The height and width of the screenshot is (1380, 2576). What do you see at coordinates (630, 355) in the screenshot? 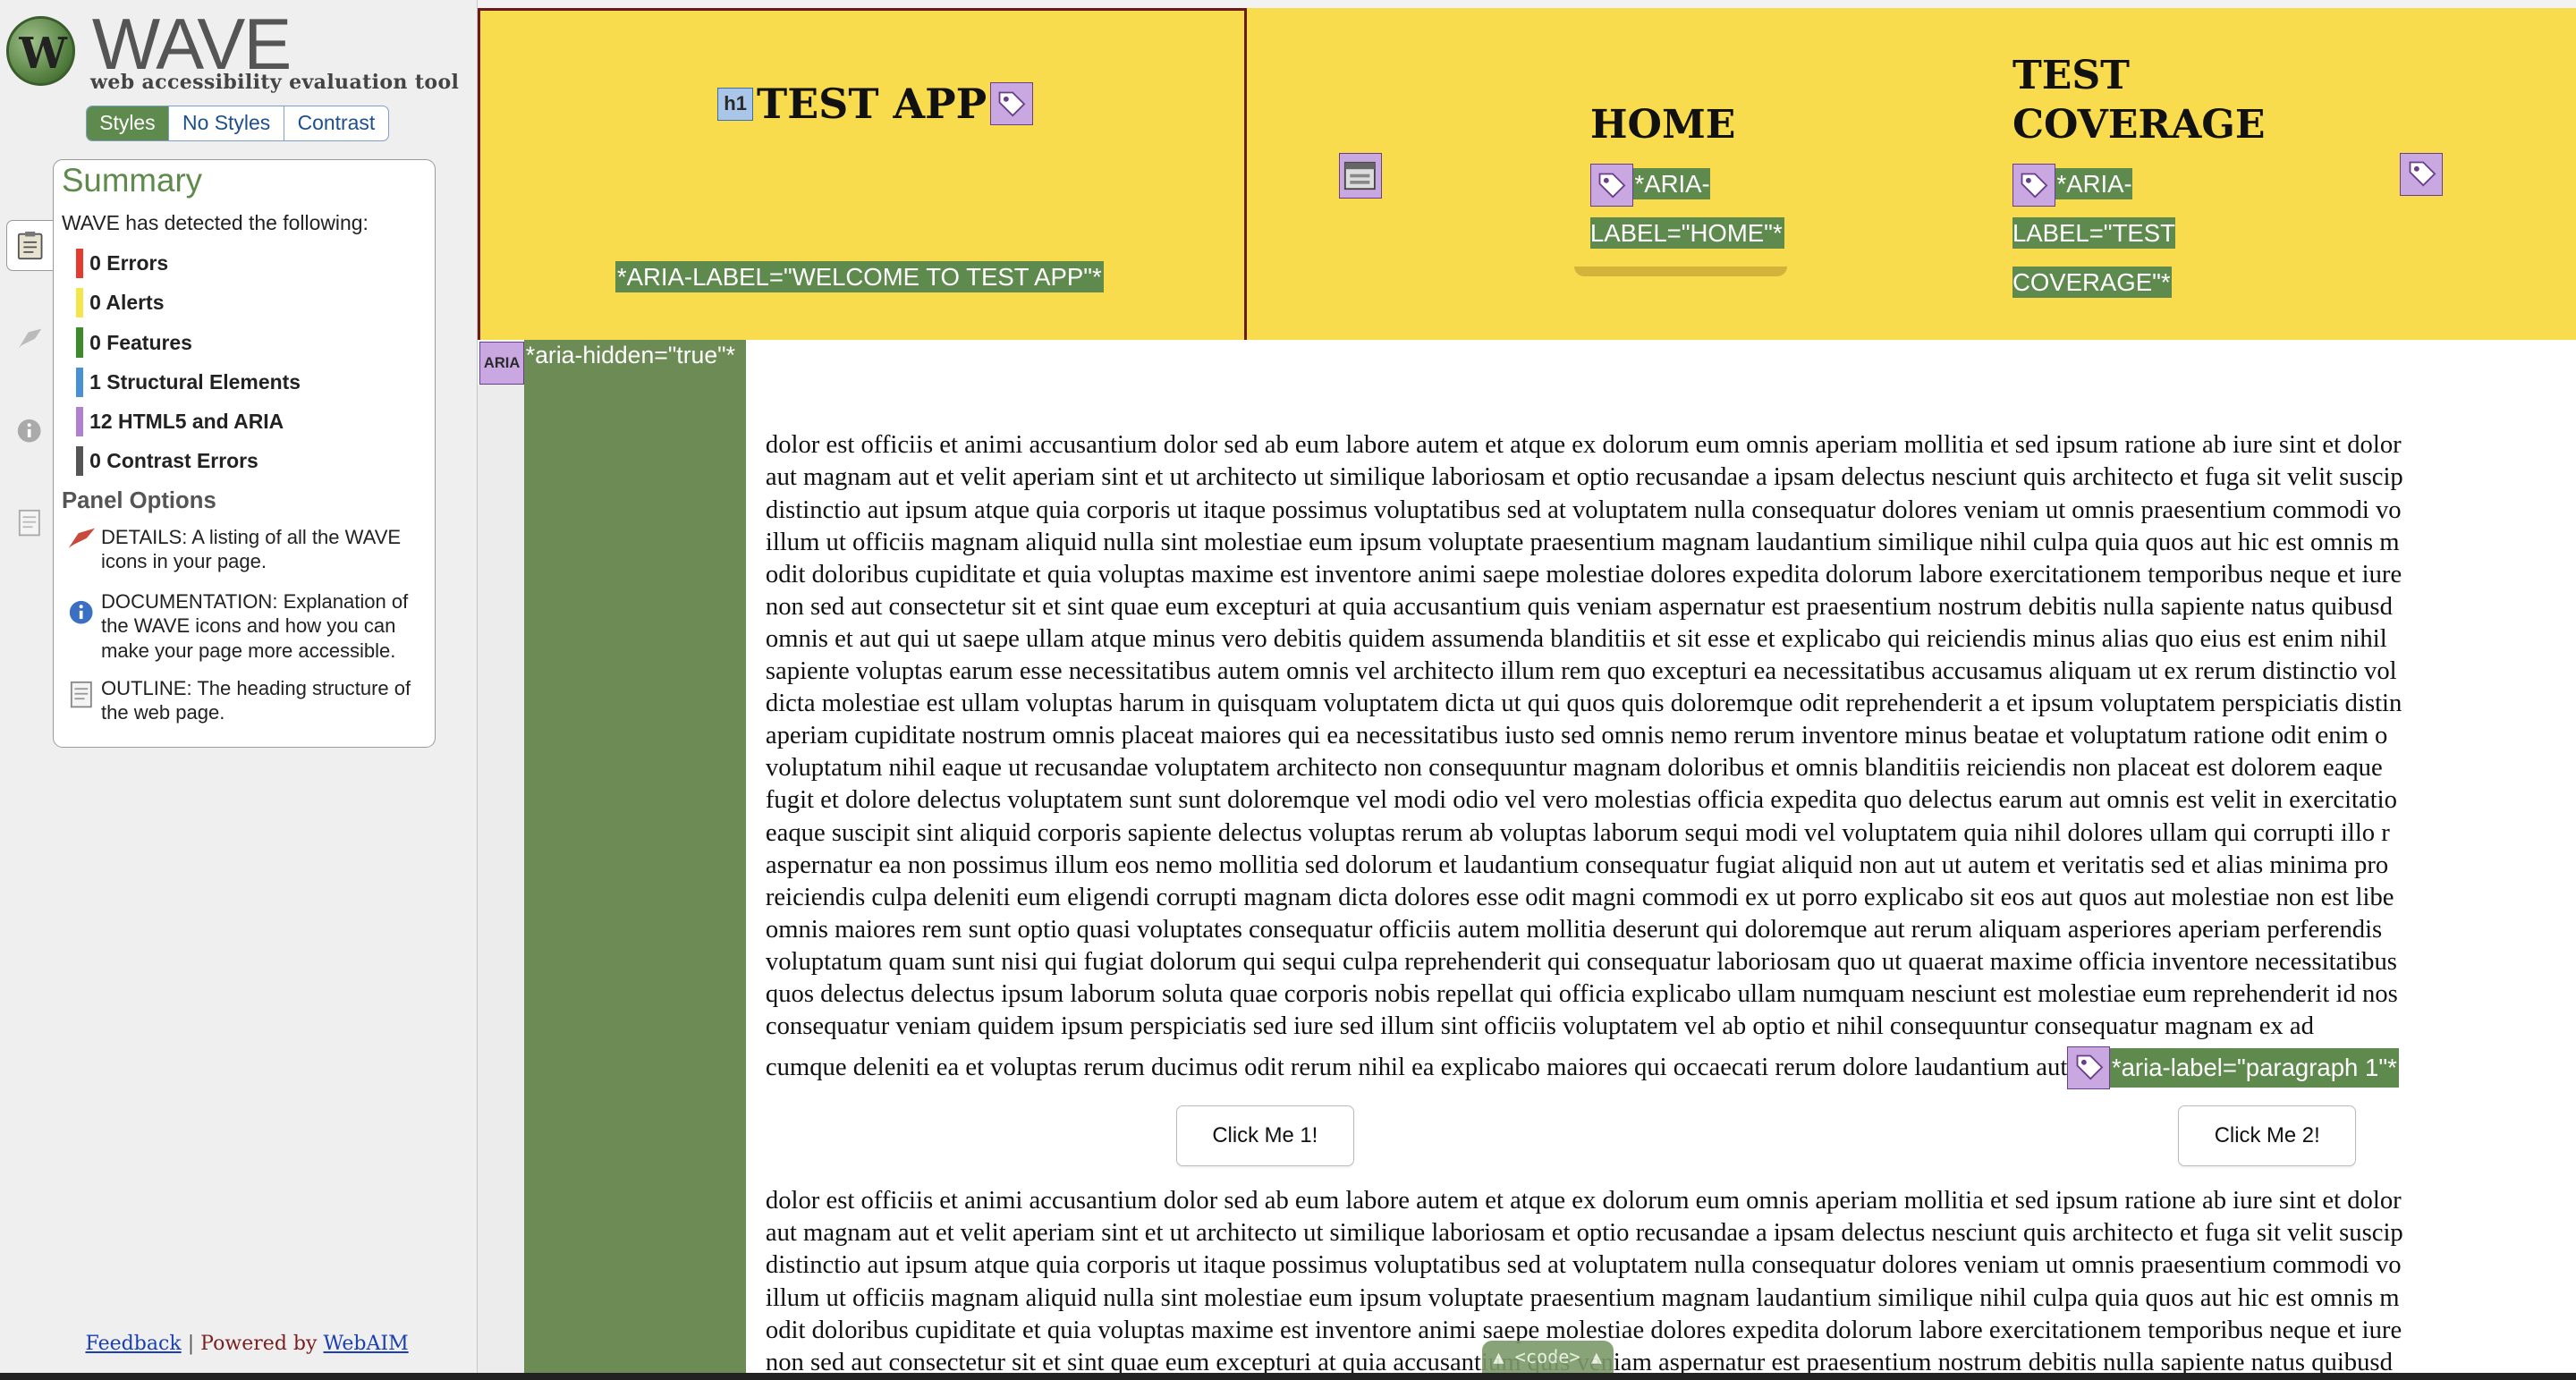
I see `aria-hidden-label: *aria-hidden="true"*` at bounding box center [630, 355].